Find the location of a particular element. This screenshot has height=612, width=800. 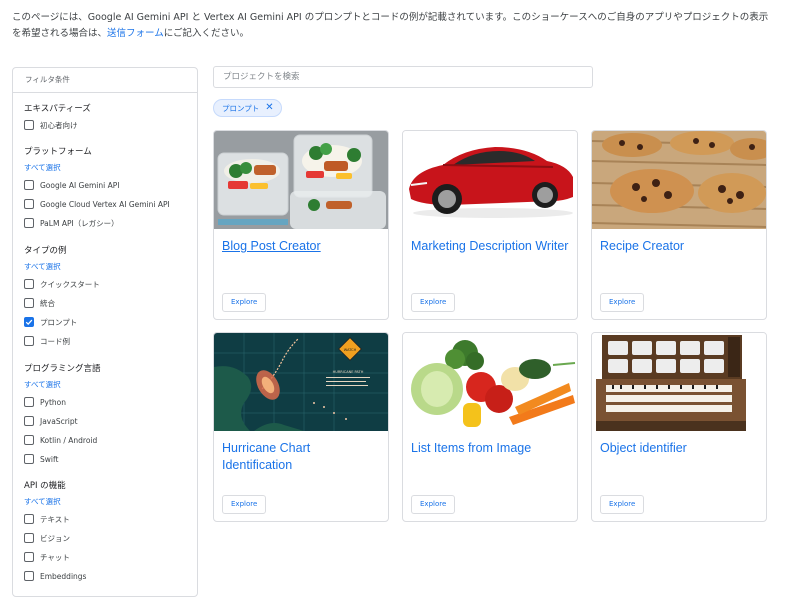

checkbox-checked is located at coordinates (29, 322).